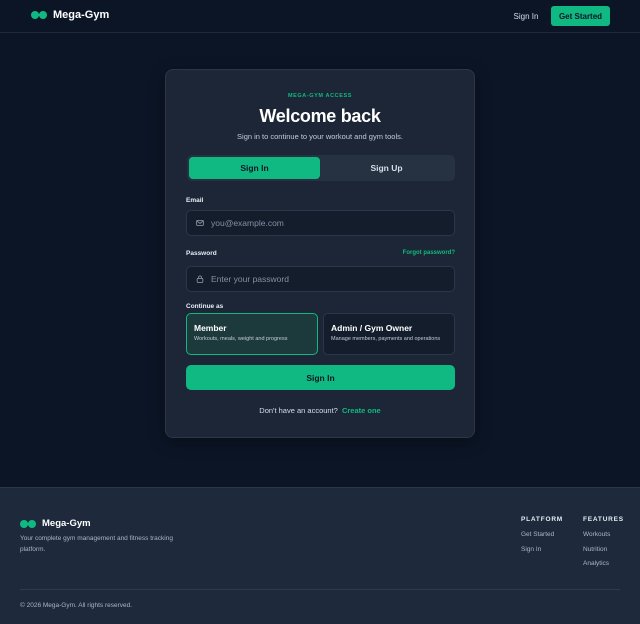 This screenshot has height=624, width=640. Describe the element at coordinates (205, 306) in the screenshot. I see `continue-as-label: Continue as` at that location.